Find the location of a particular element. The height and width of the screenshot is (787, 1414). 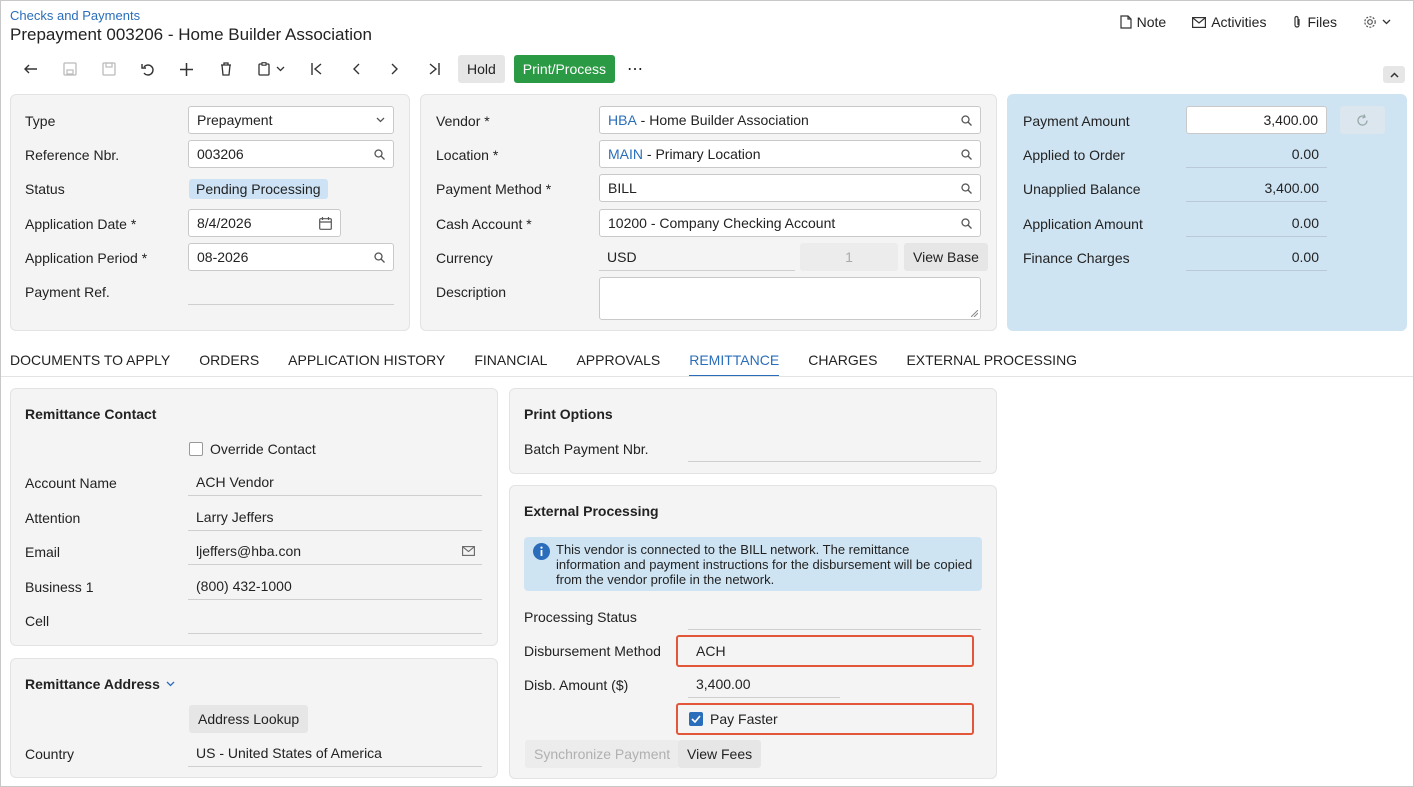

breadcrumb: Checks and Payments is located at coordinates (75, 15).